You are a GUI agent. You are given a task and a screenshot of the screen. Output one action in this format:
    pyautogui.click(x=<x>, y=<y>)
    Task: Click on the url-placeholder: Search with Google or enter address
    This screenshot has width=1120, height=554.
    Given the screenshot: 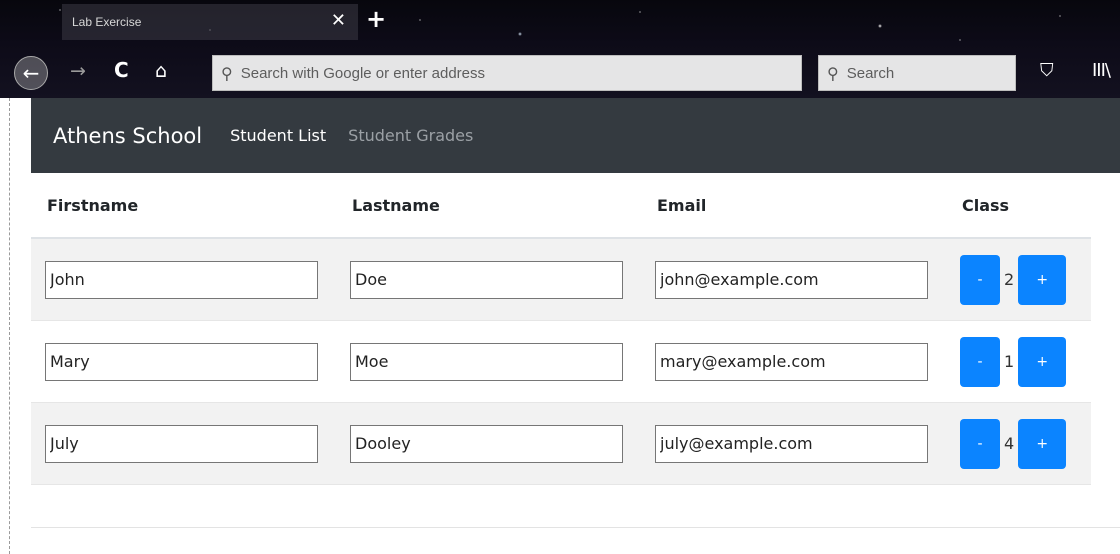 What is the action you would take?
    pyautogui.click(x=363, y=73)
    